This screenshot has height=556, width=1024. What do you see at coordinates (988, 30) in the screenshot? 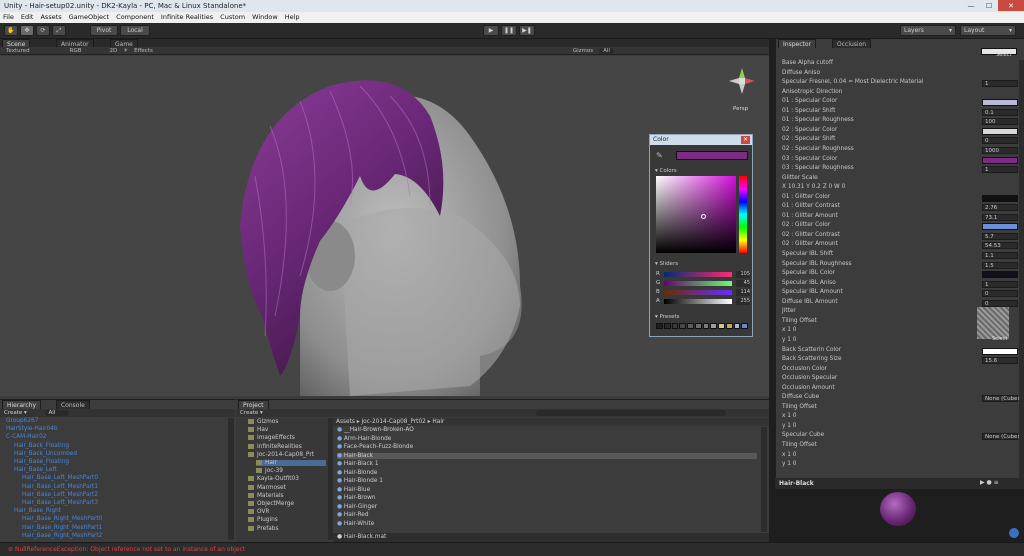
I see `layout-dropdown: Layout ▾` at bounding box center [988, 30].